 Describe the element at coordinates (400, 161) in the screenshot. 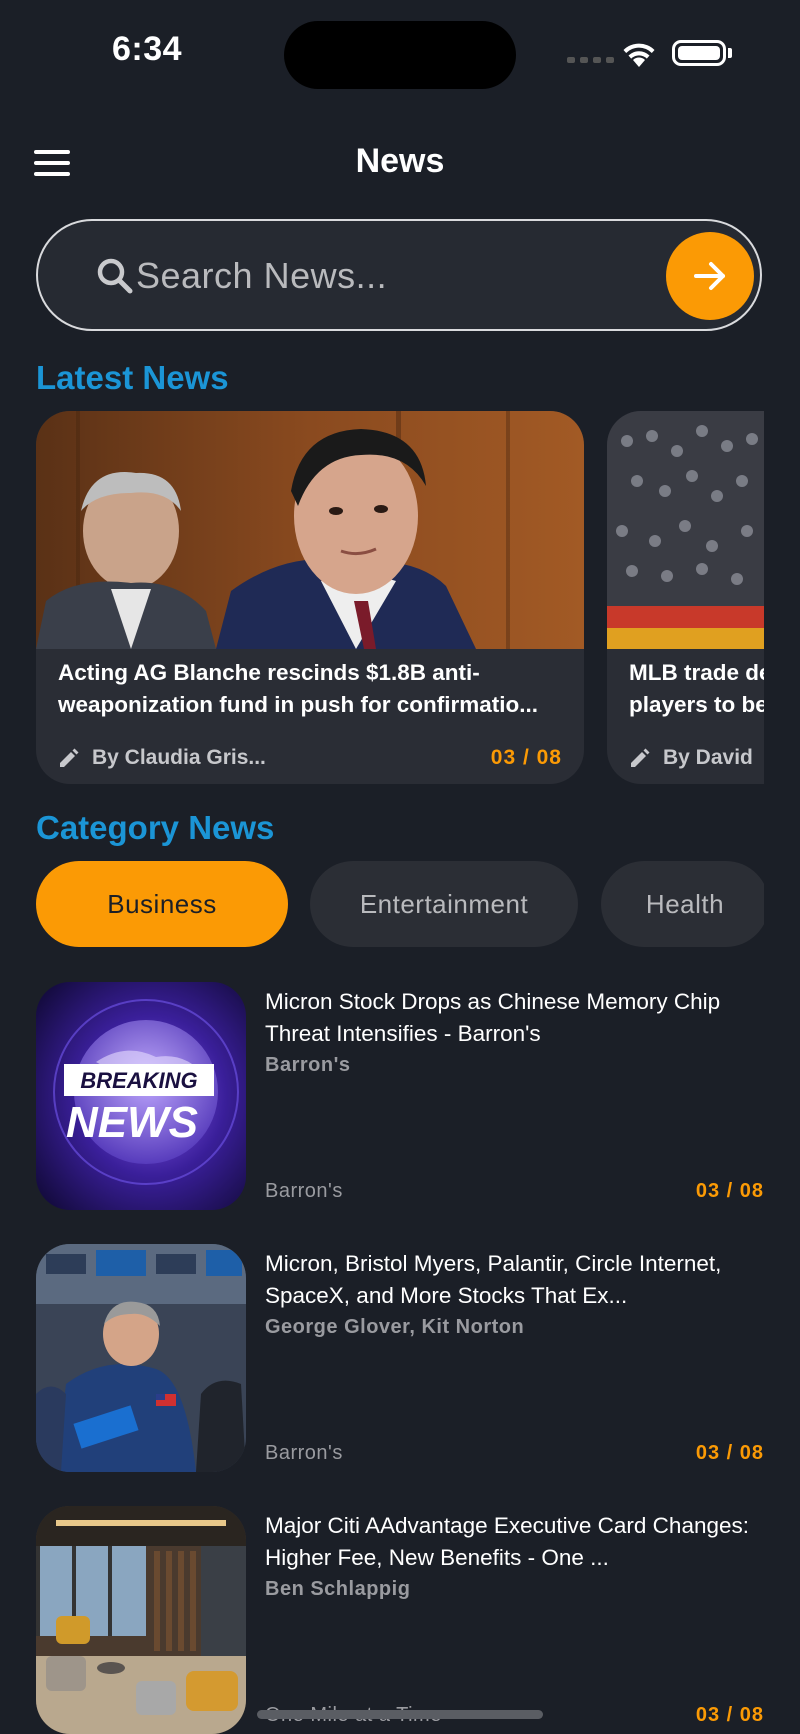

I see `page-title: News` at that location.